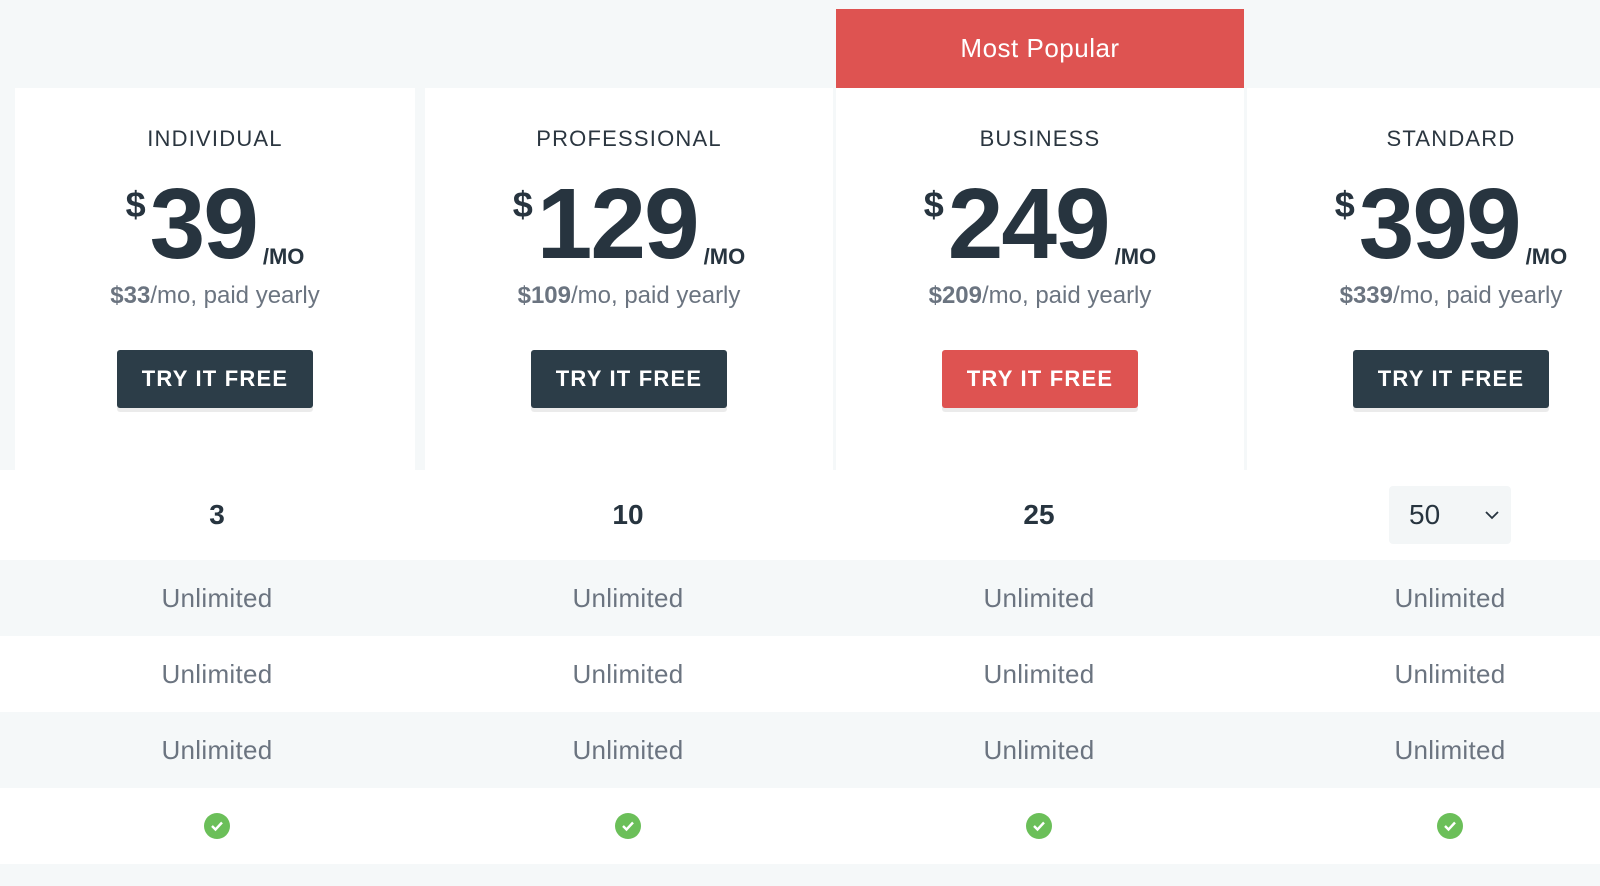 This screenshot has height=886, width=1600. I want to click on table-row-users: 3 10 25 50, so click(800, 515).